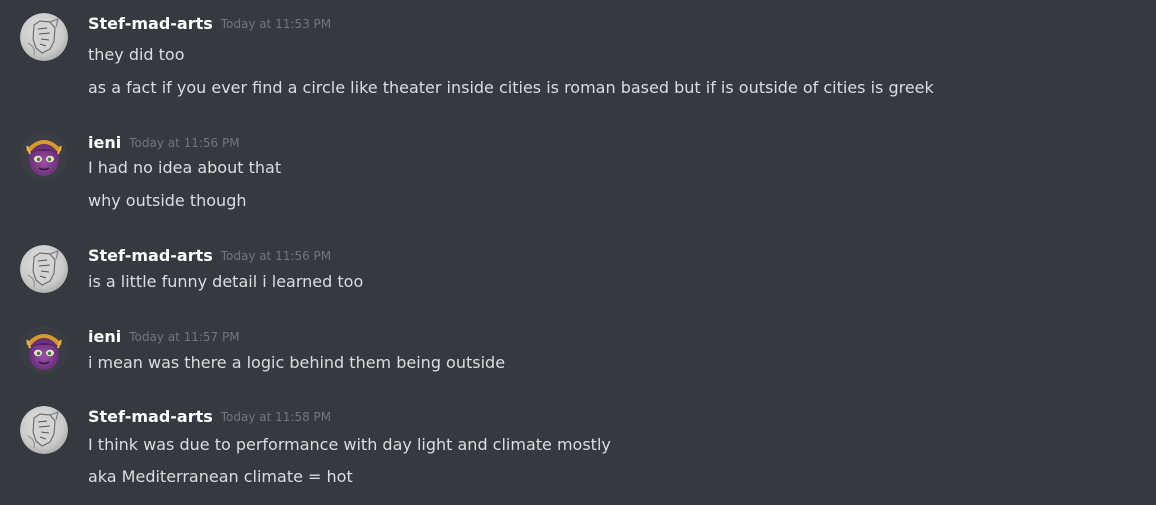  Describe the element at coordinates (185, 167) in the screenshot. I see `message-text: I had no idea about that` at that location.